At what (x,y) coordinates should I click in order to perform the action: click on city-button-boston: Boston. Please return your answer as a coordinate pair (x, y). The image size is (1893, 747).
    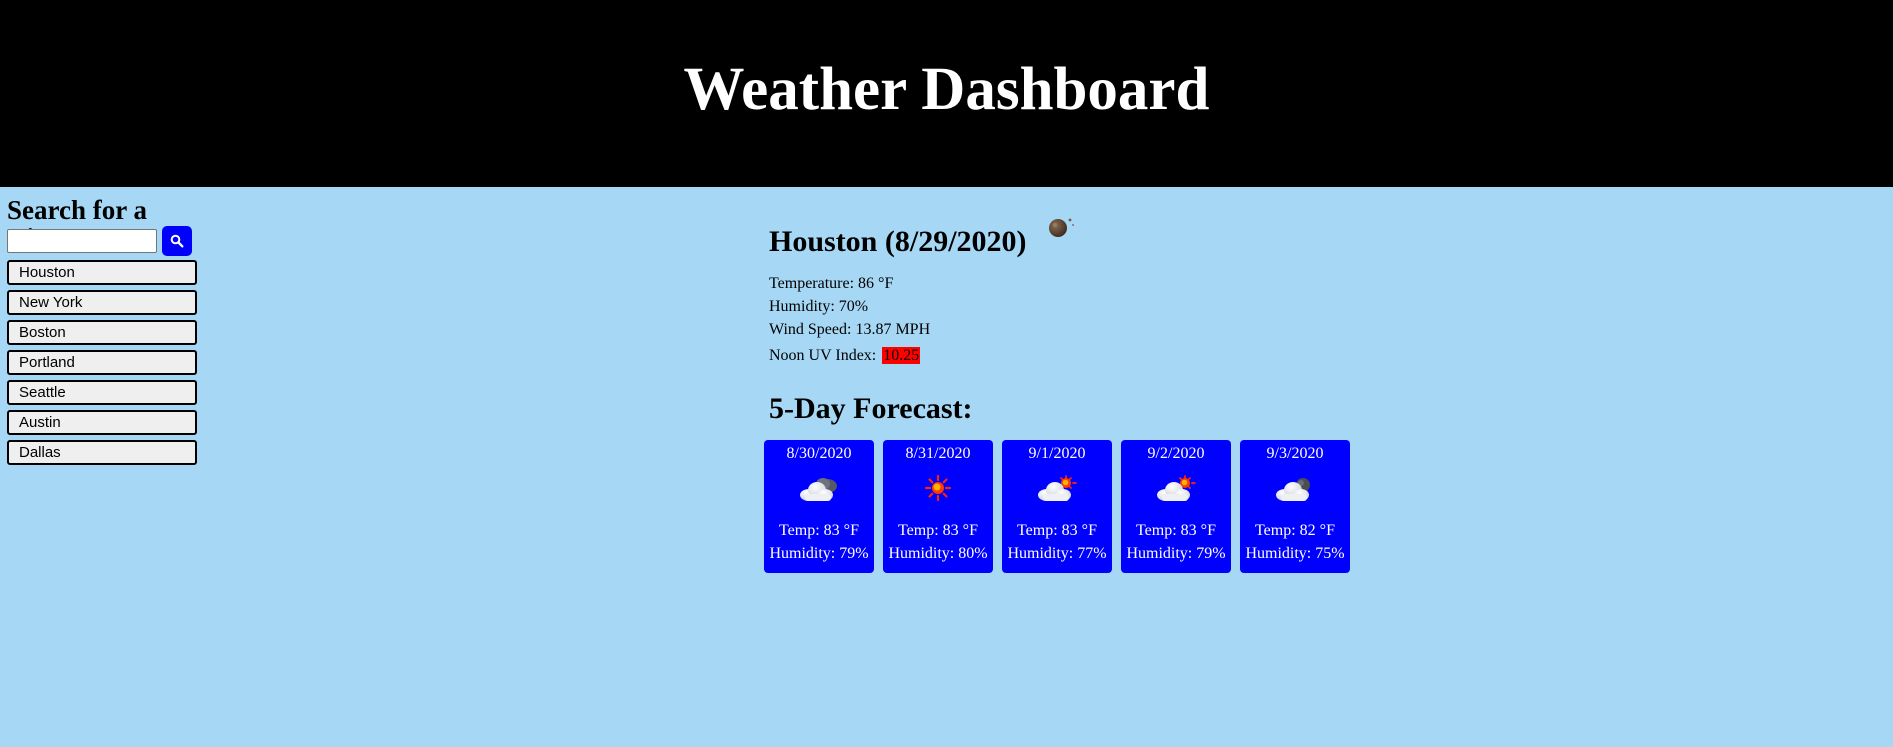
    Looking at the image, I should click on (102, 332).